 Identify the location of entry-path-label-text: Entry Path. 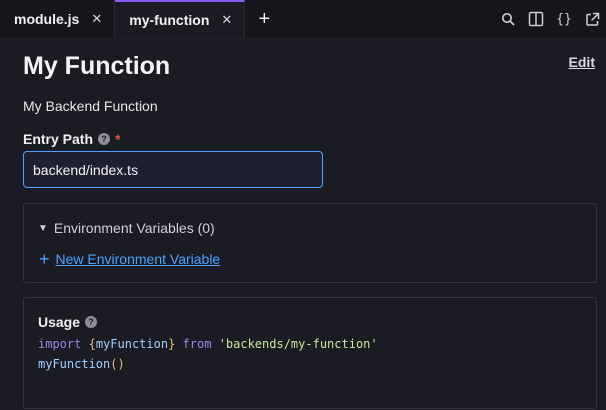
(58, 139).